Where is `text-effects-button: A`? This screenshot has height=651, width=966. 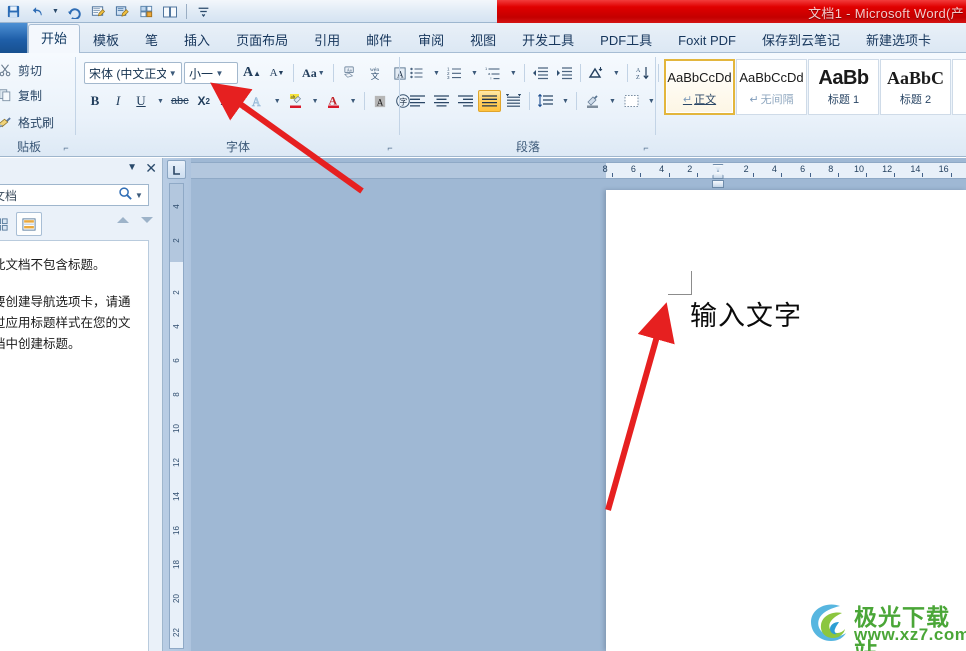 text-effects-button: A is located at coordinates (258, 101).